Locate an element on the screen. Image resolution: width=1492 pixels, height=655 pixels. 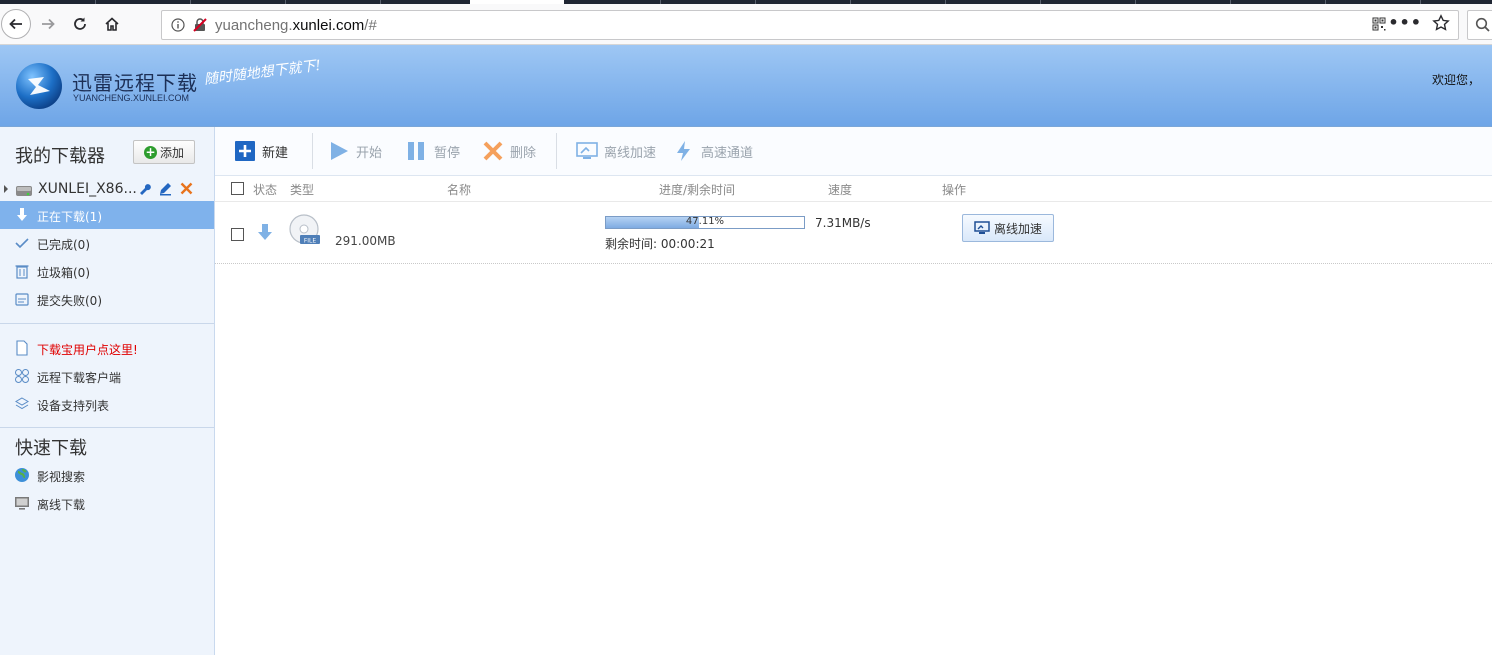
progress-percent: 47.11% is located at coordinates (705, 221).